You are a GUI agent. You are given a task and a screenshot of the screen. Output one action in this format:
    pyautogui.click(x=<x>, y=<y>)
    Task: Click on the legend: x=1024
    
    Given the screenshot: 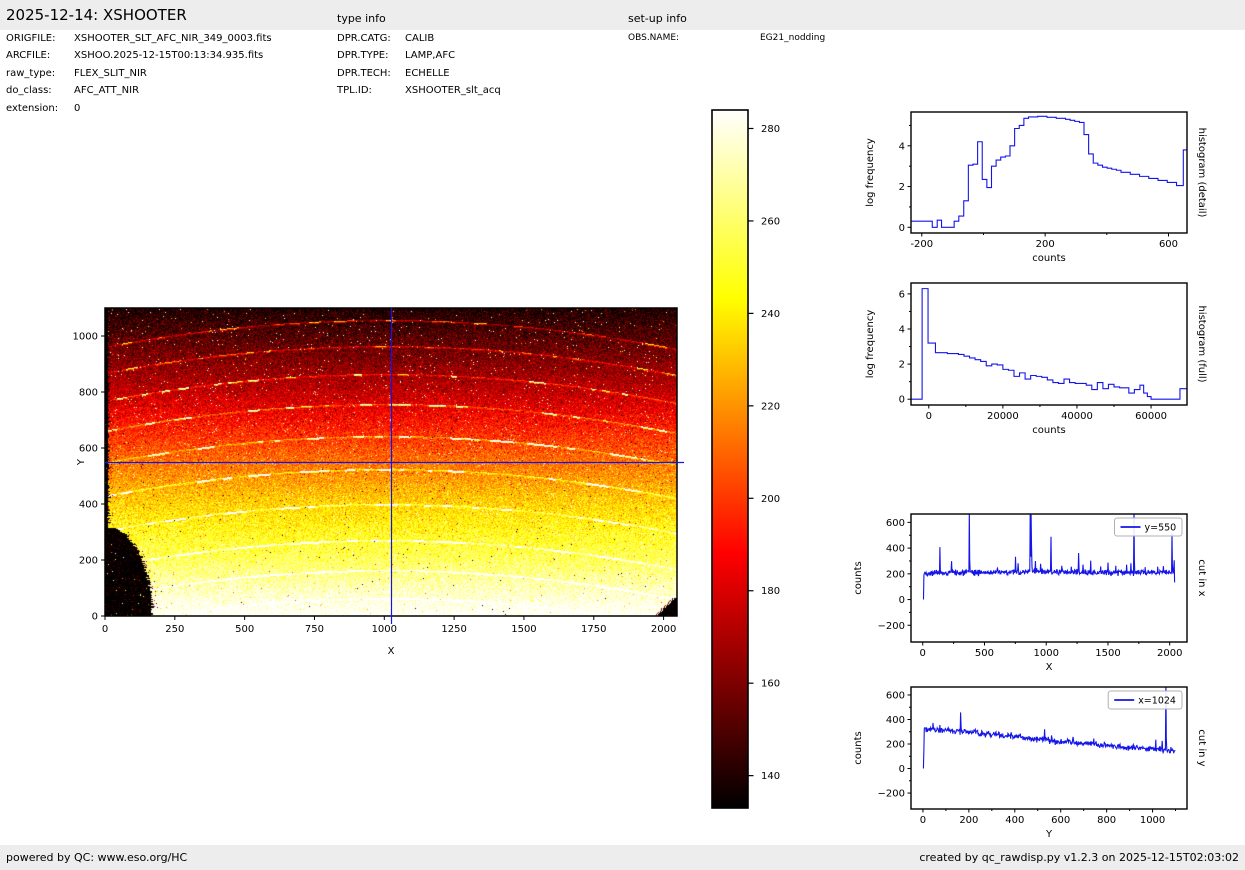 What is the action you would take?
    pyautogui.click(x=1145, y=700)
    